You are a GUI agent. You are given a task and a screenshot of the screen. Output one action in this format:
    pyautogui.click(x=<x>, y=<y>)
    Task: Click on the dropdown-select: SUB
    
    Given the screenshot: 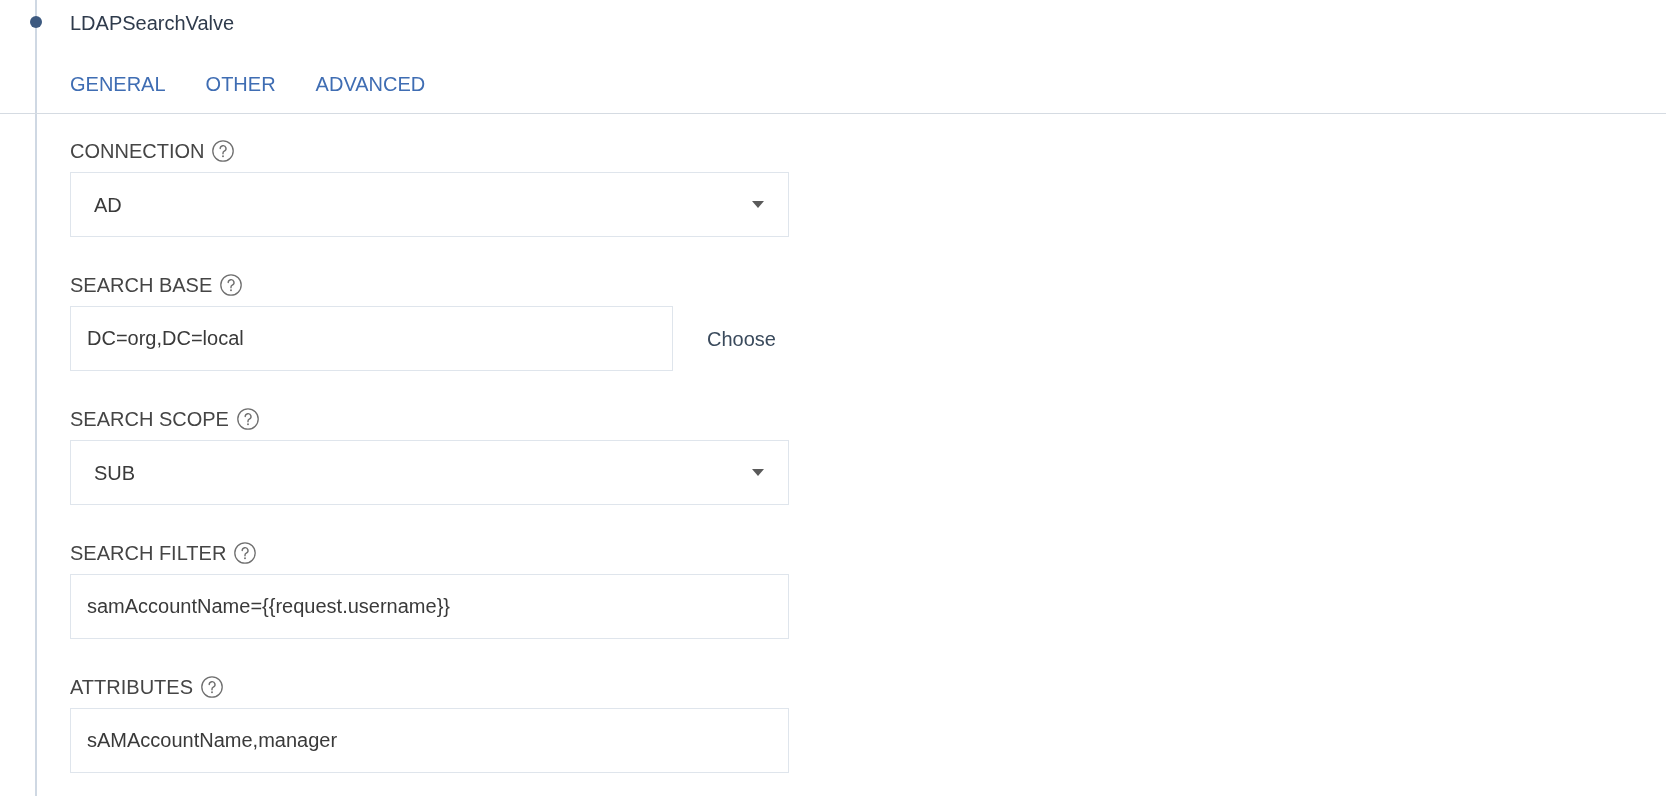 What is the action you would take?
    pyautogui.click(x=429, y=472)
    